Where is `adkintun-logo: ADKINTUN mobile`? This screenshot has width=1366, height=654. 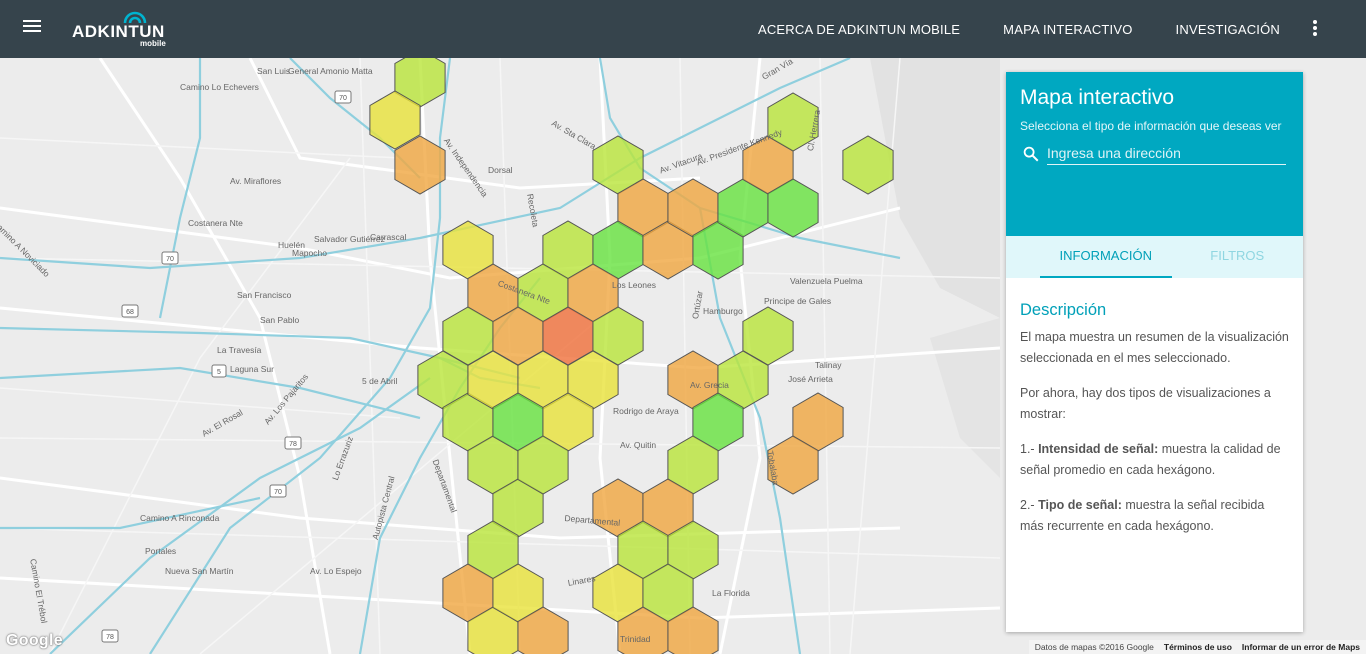
adkintun-logo: ADKINTUN mobile is located at coordinates (127, 29).